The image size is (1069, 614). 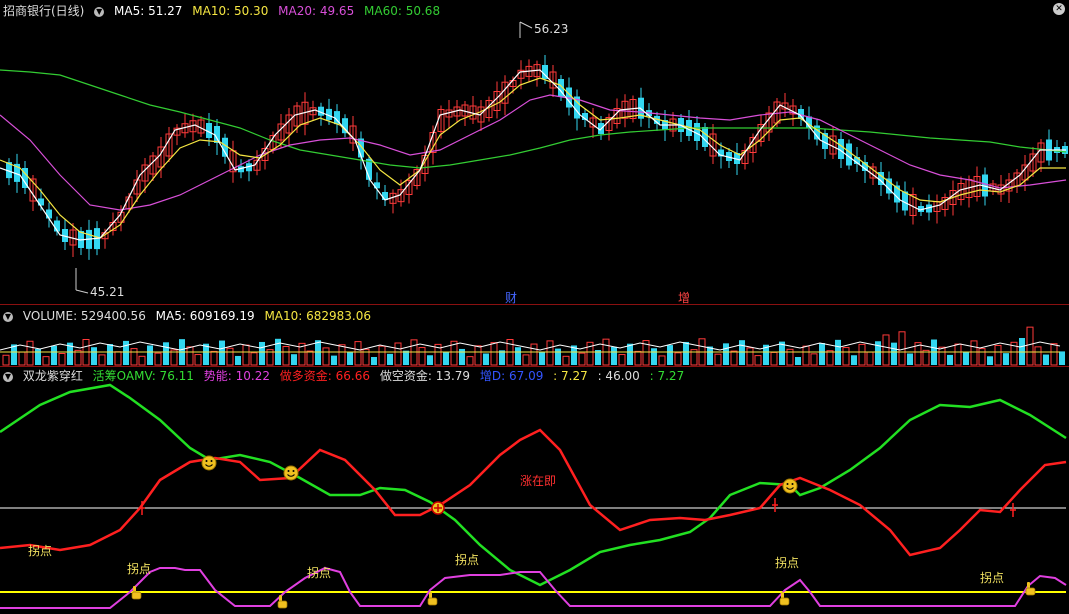 What do you see at coordinates (533, 587) in the screenshot?
I see `momentum-line` at bounding box center [533, 587].